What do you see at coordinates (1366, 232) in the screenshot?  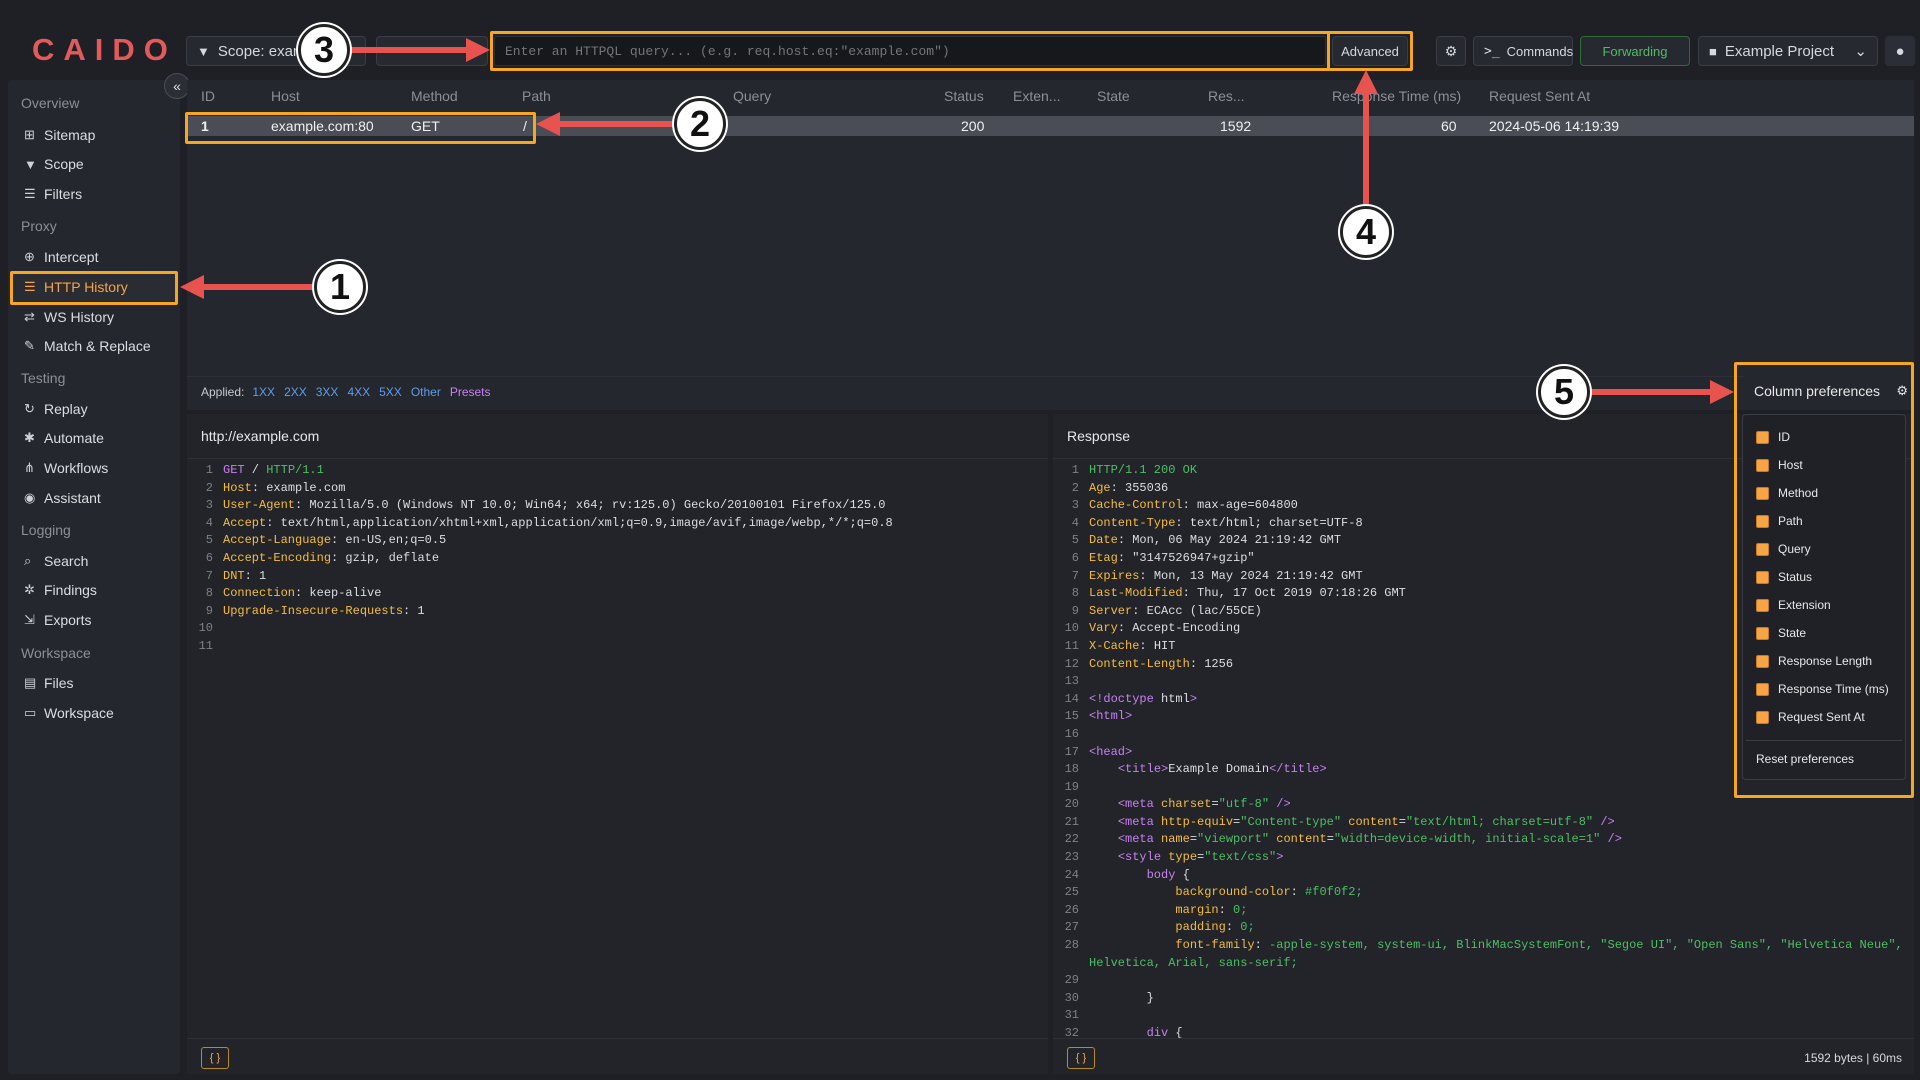 I see `annotation-number-4: 4` at bounding box center [1366, 232].